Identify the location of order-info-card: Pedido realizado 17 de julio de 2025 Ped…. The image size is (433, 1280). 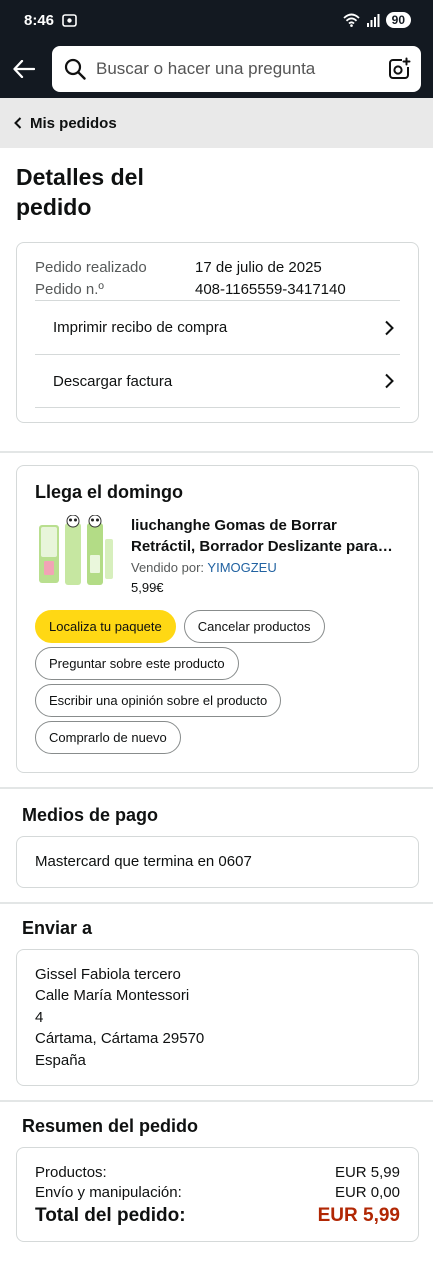
(217, 332).